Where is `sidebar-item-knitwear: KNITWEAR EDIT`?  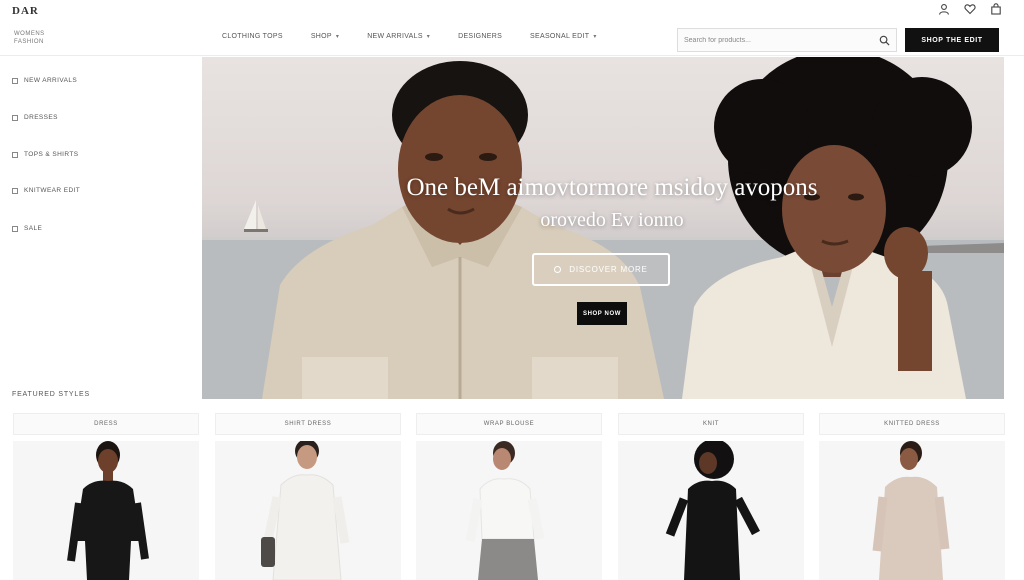 sidebar-item-knitwear: KNITWEAR EDIT is located at coordinates (46, 190).